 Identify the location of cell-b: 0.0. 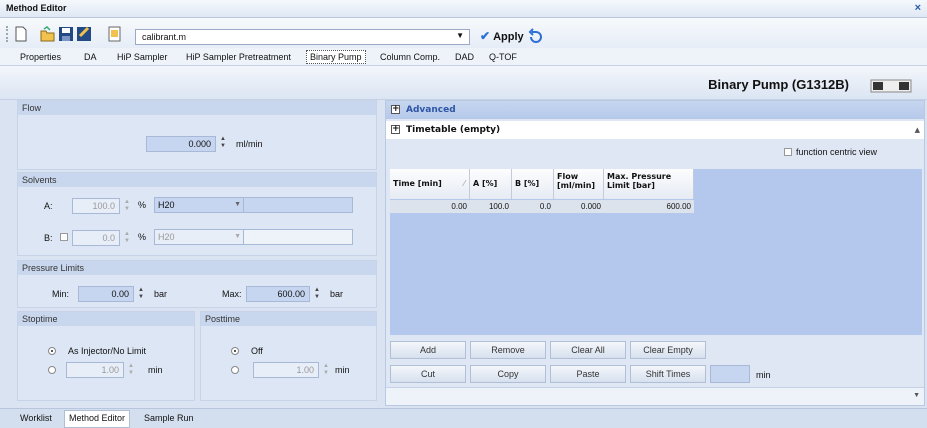
(533, 206).